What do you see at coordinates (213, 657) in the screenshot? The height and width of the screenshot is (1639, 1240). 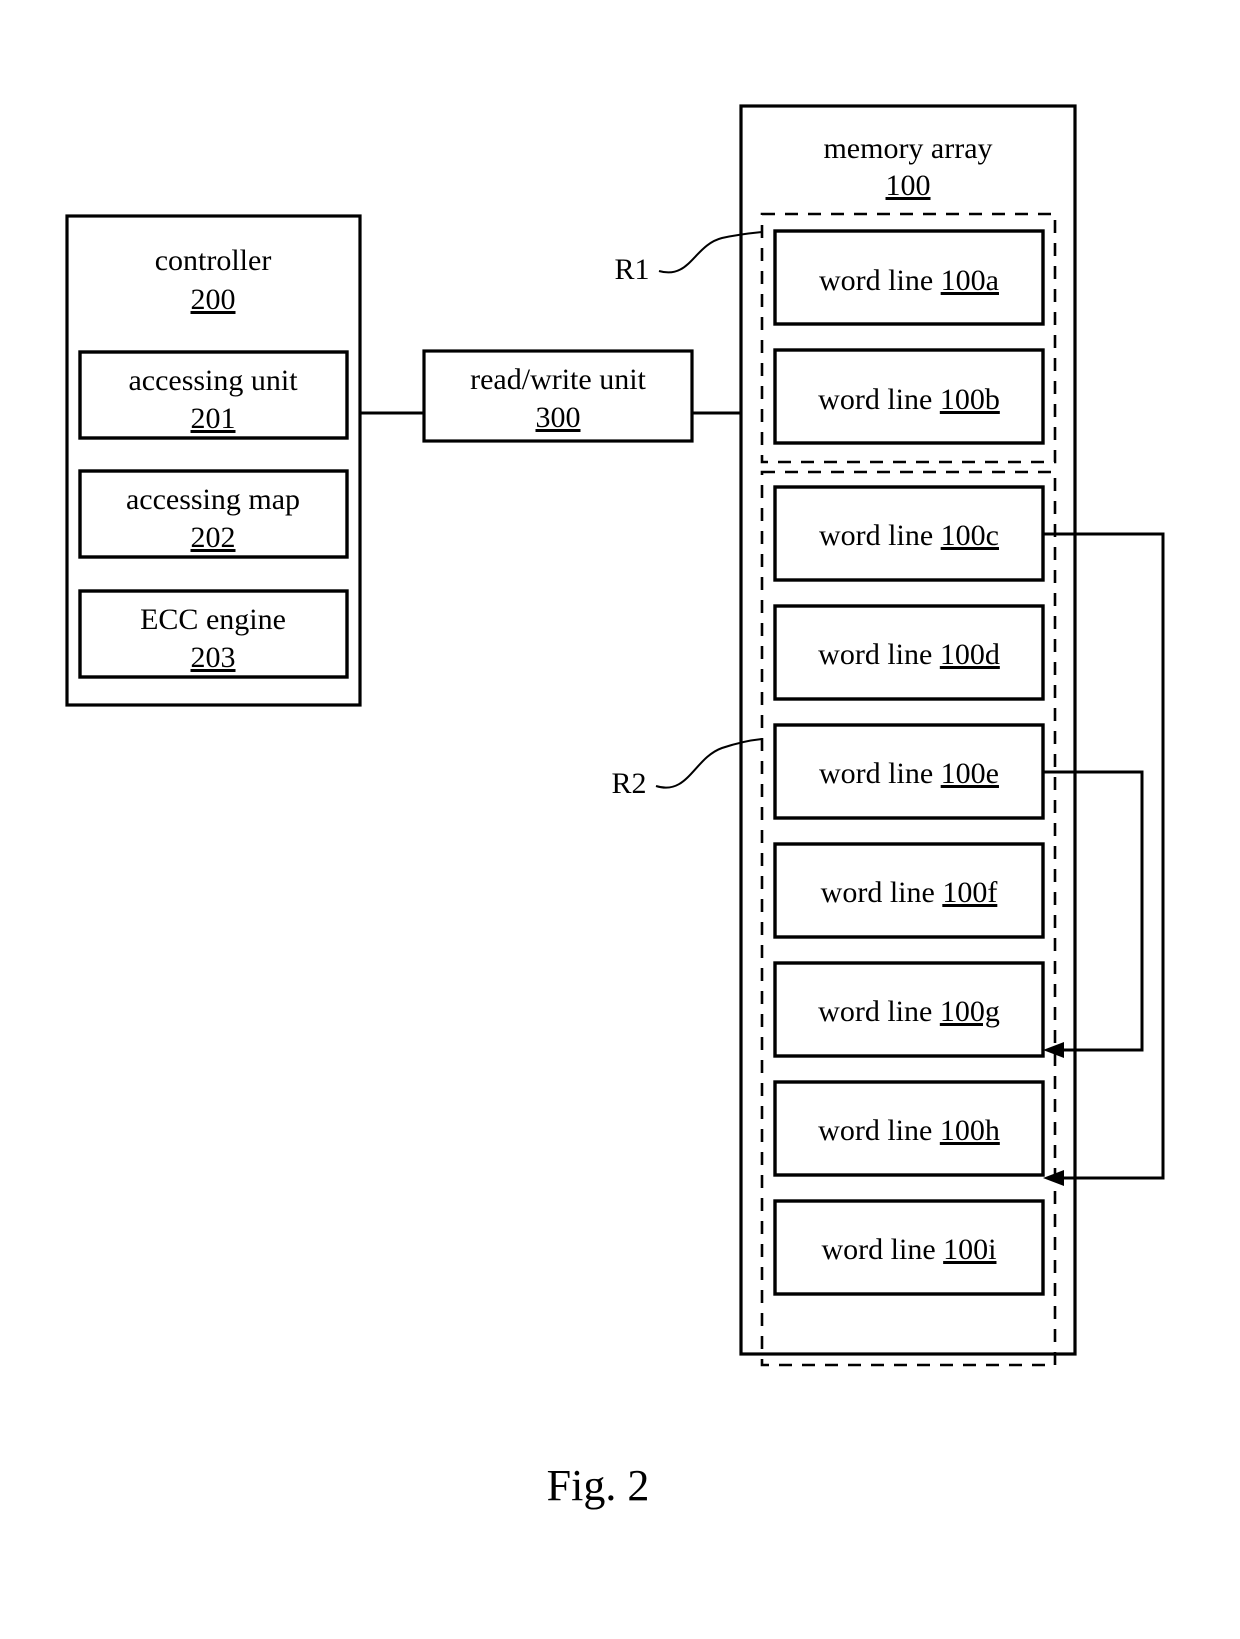 I see `ecc-engine-ref: 203` at bounding box center [213, 657].